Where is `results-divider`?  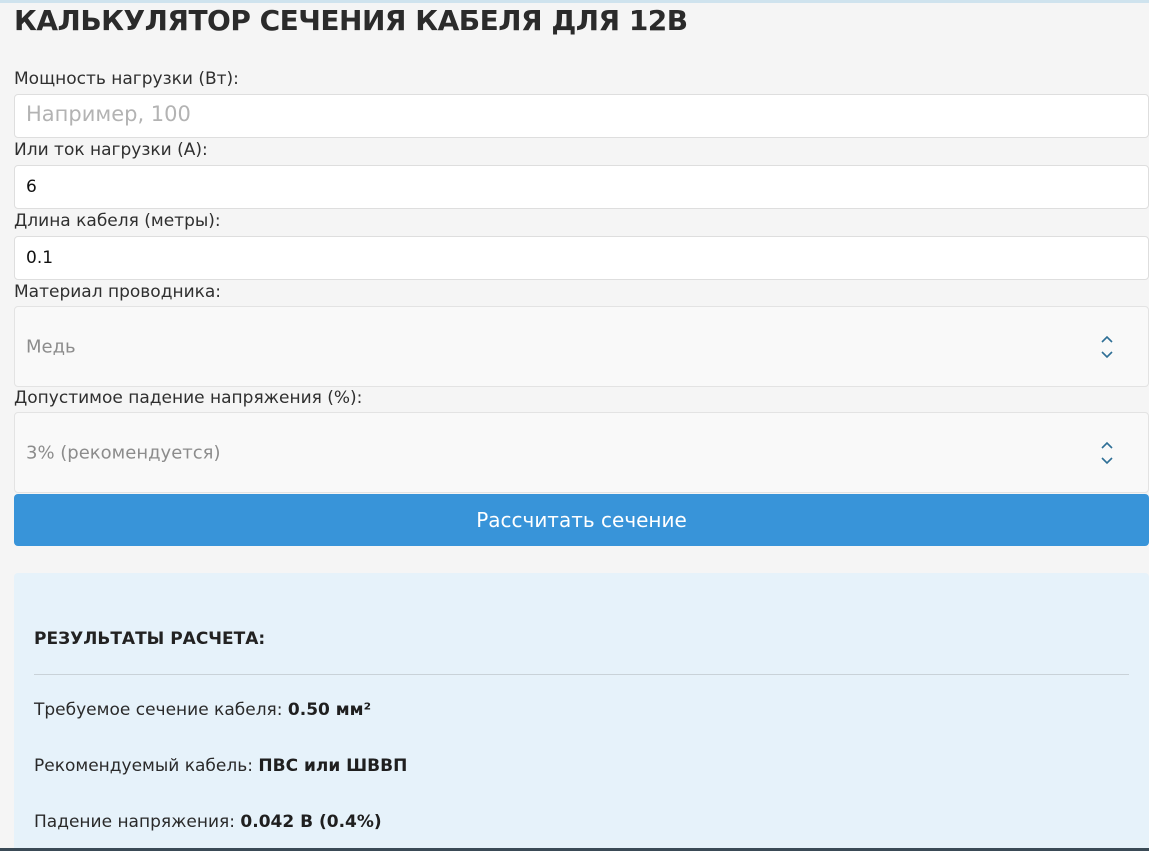 results-divider is located at coordinates (581, 674).